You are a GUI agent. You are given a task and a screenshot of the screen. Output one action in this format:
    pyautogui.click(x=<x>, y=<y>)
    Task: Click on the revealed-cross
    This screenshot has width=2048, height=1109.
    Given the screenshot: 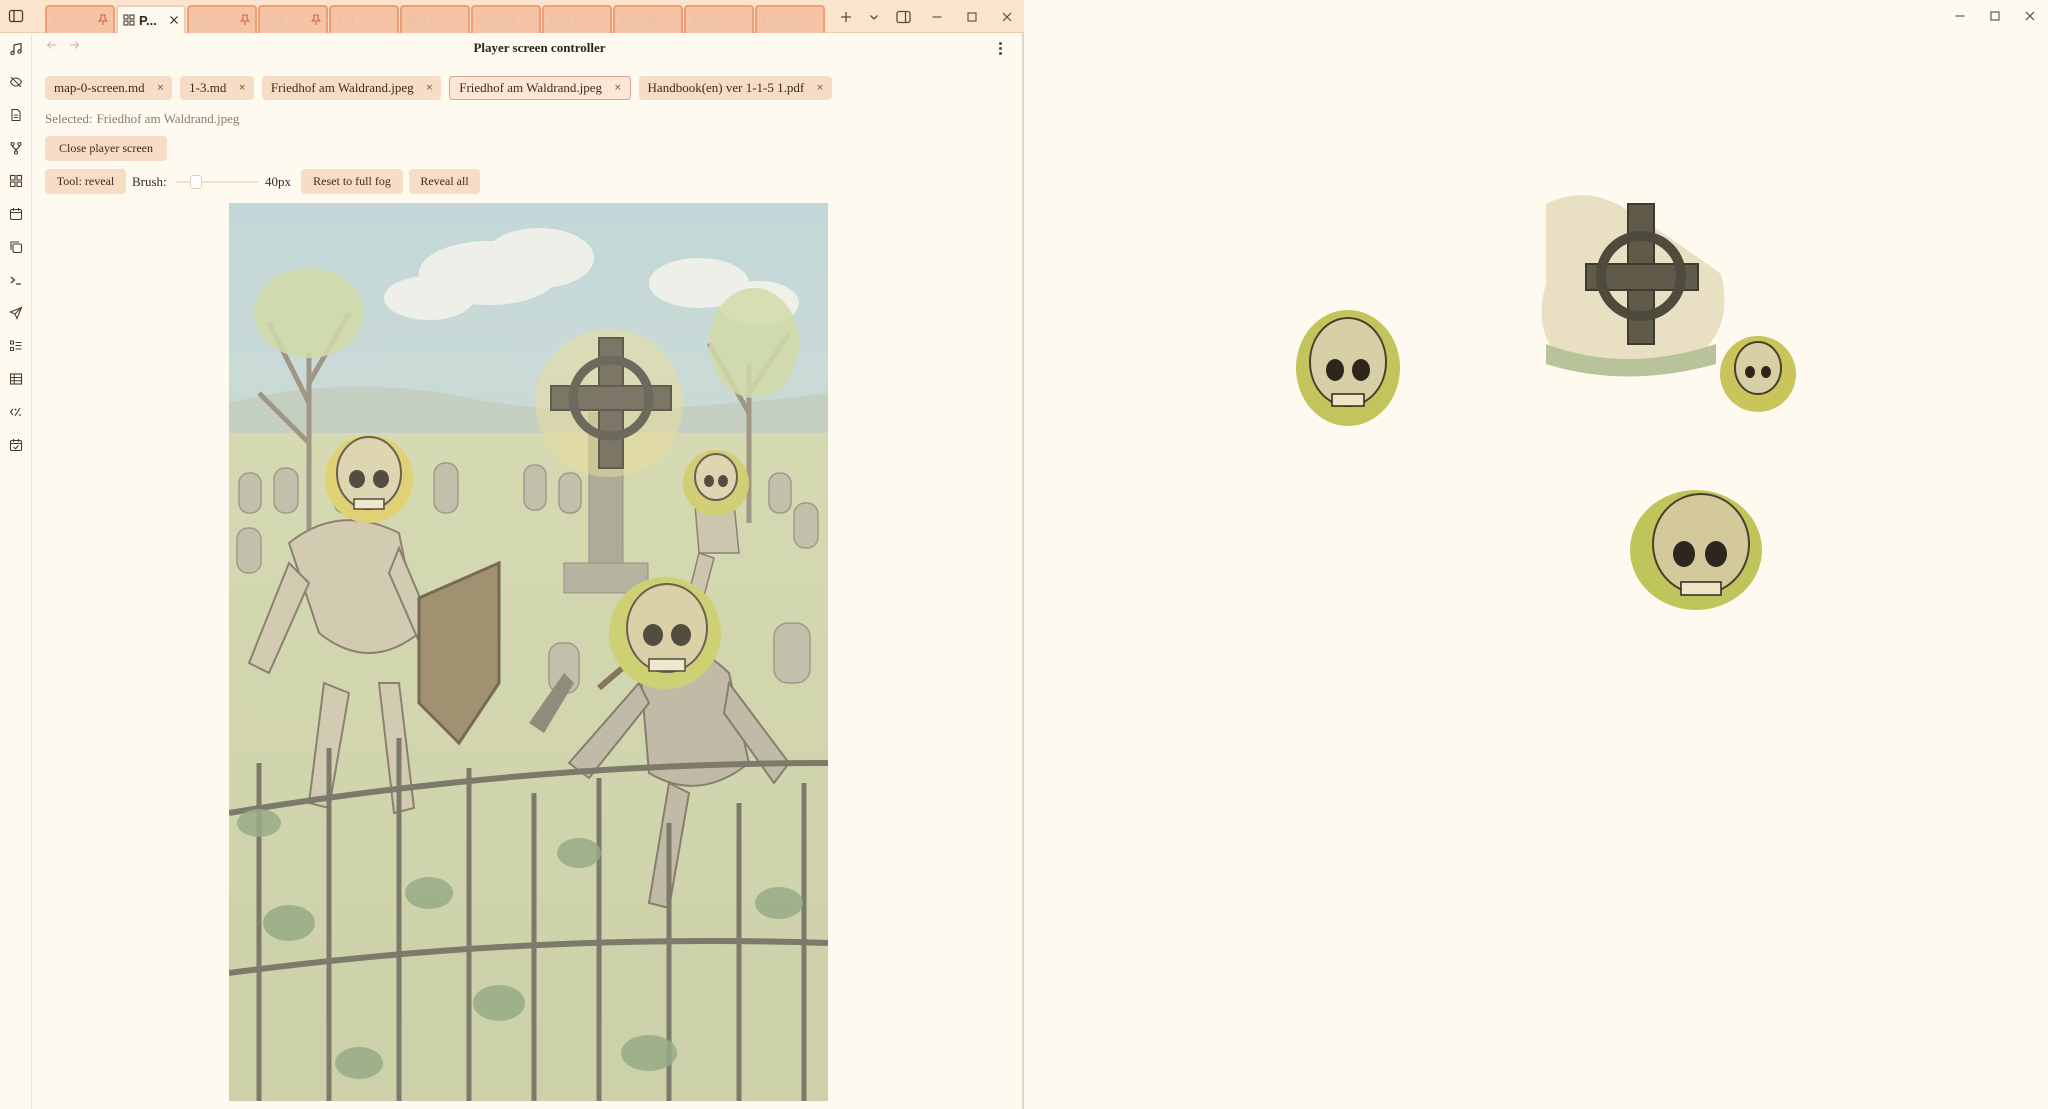 What is the action you would take?
    pyautogui.click(x=1633, y=286)
    